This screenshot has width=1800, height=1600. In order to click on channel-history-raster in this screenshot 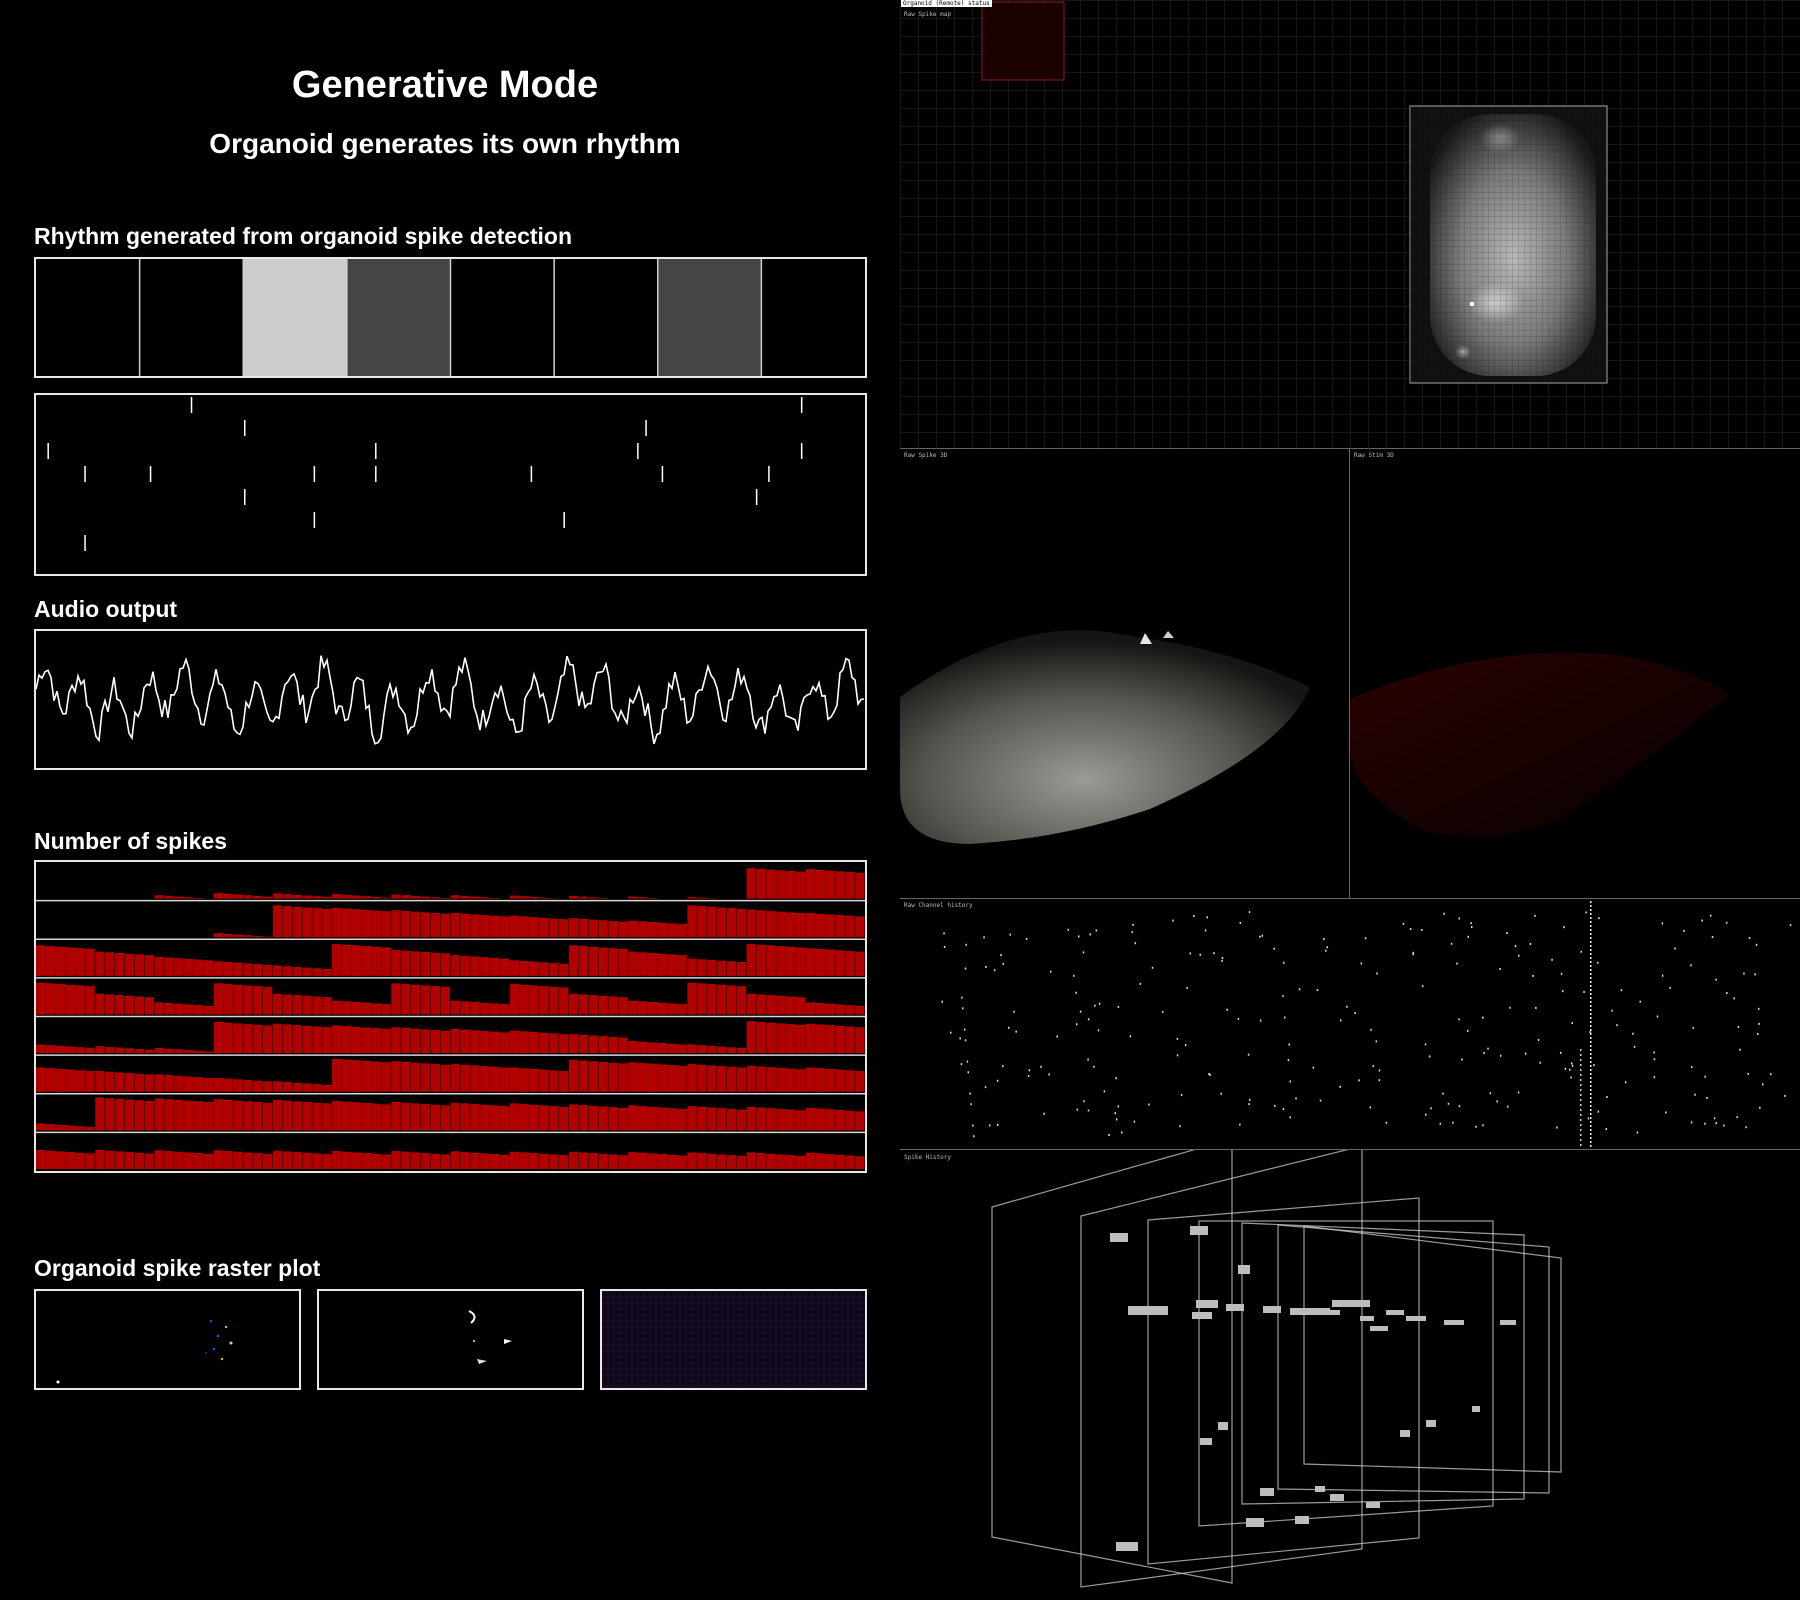, I will do `click(1366, 1024)`.